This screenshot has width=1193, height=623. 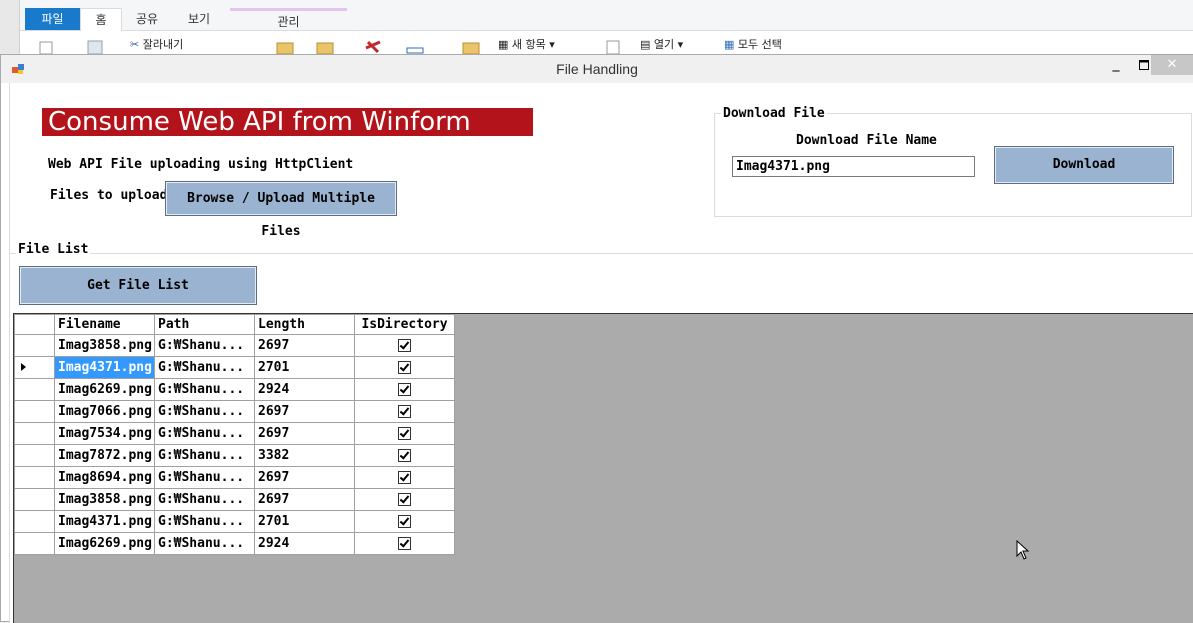 What do you see at coordinates (104, 324) in the screenshot?
I see `column-header-filename: Filename` at bounding box center [104, 324].